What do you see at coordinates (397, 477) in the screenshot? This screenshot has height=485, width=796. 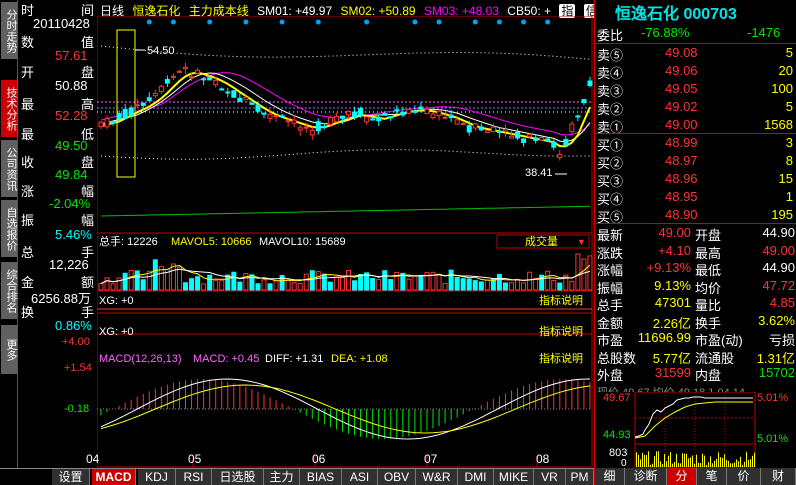 I see `tab-obv: OBV` at bounding box center [397, 477].